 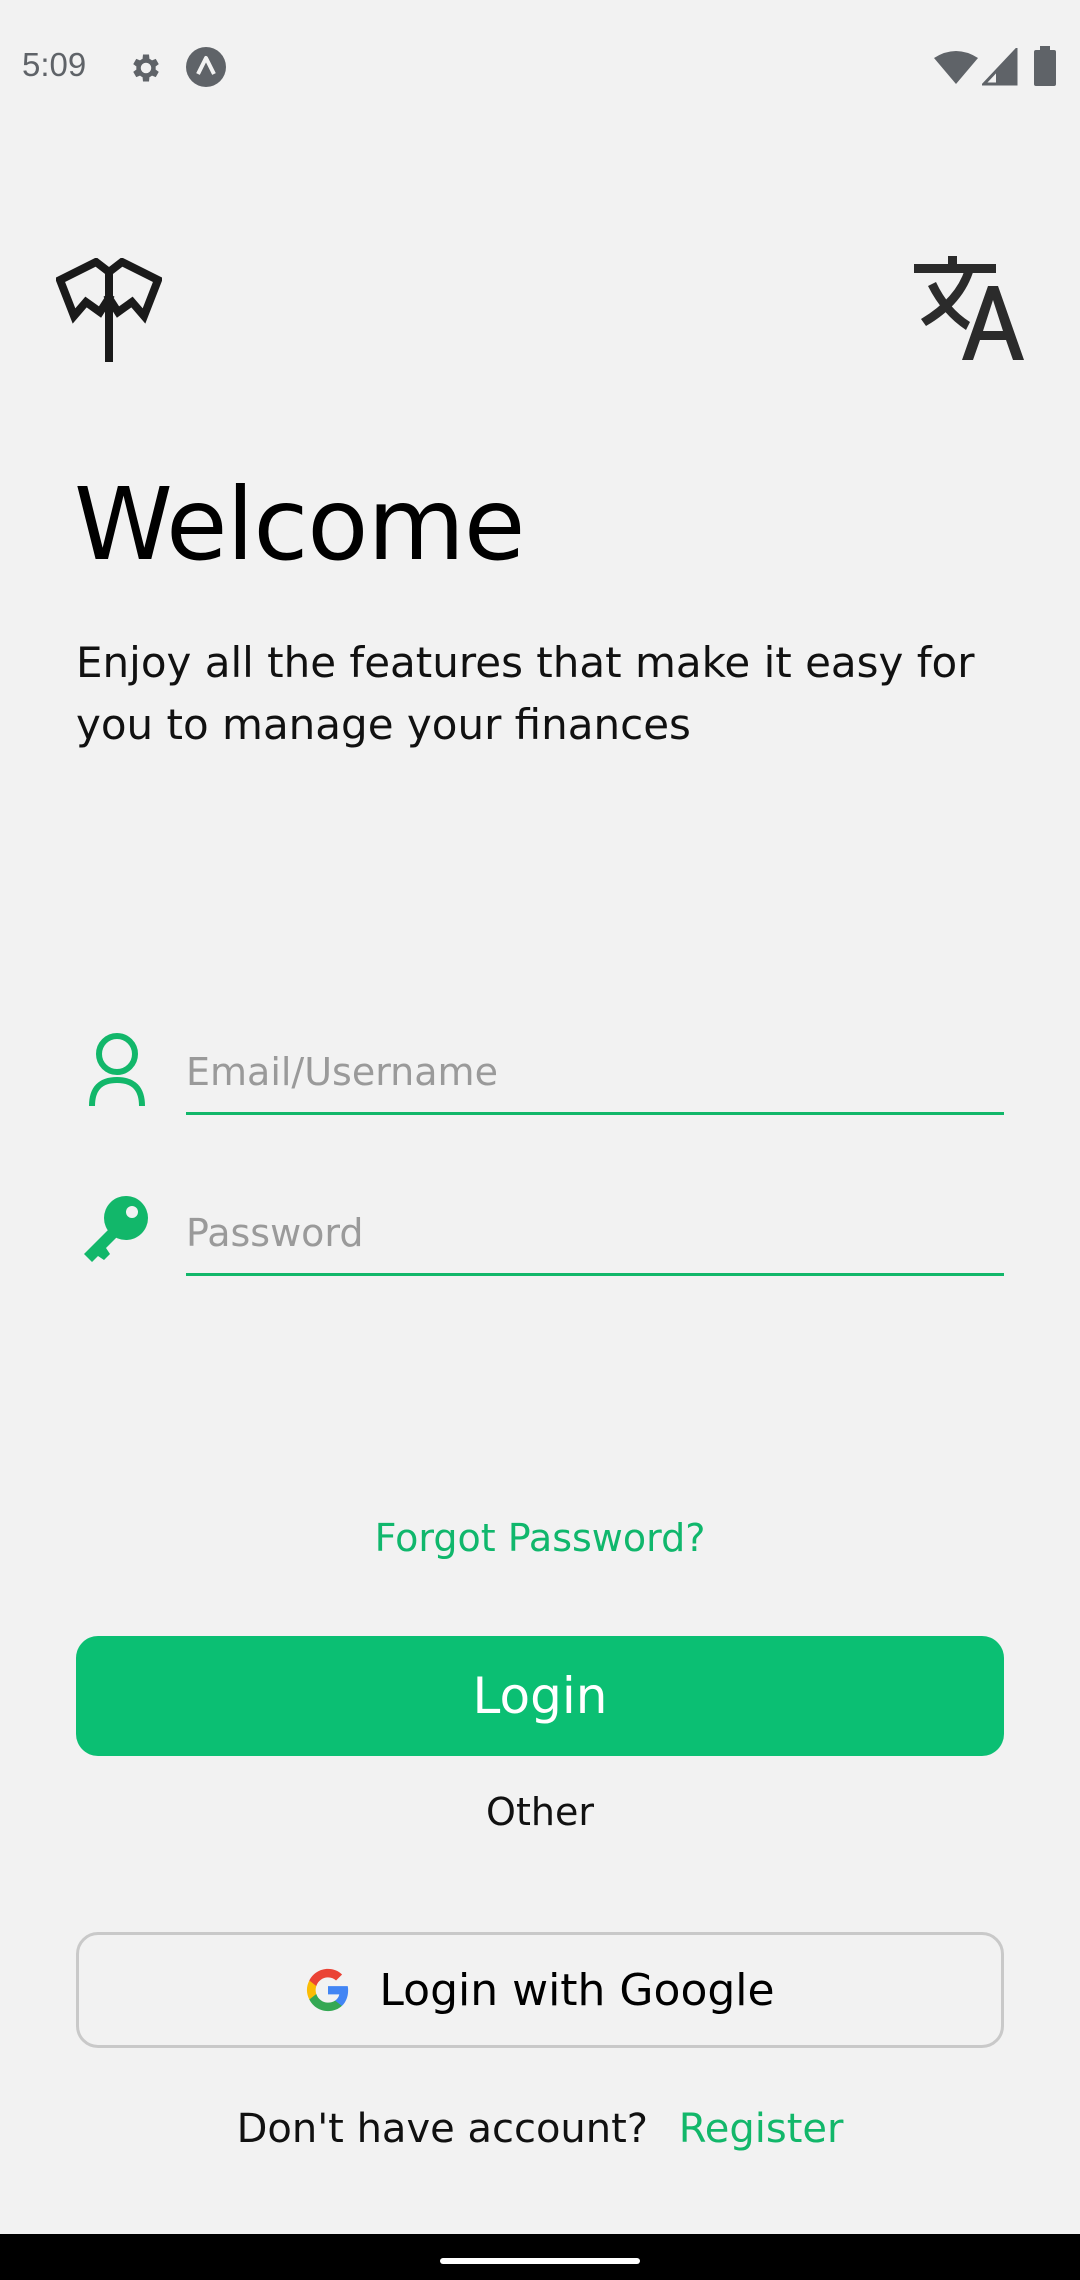 What do you see at coordinates (540, 1696) in the screenshot?
I see `login-button: Login` at bounding box center [540, 1696].